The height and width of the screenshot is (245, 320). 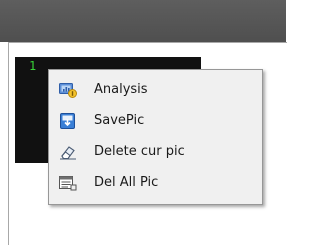 I want to click on menu-item-delete-cur-pic: Delete cur pic, so click(x=155, y=152).